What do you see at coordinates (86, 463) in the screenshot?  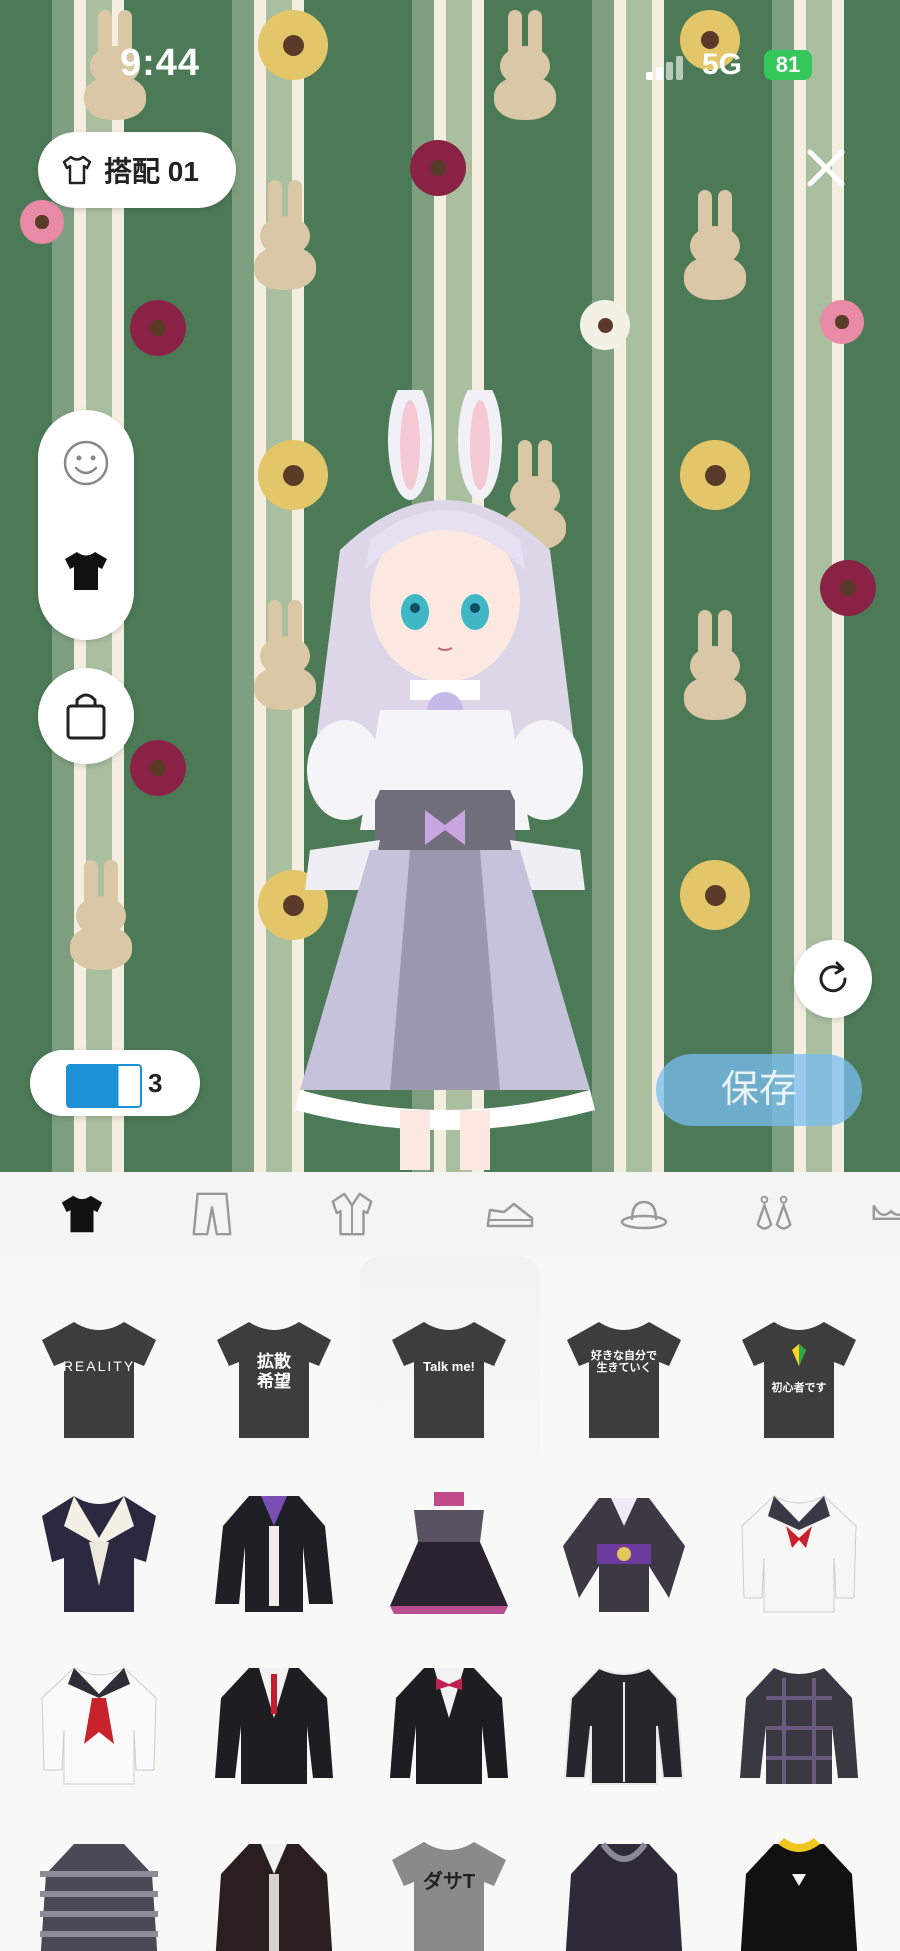 I see `smiley-face-icon` at bounding box center [86, 463].